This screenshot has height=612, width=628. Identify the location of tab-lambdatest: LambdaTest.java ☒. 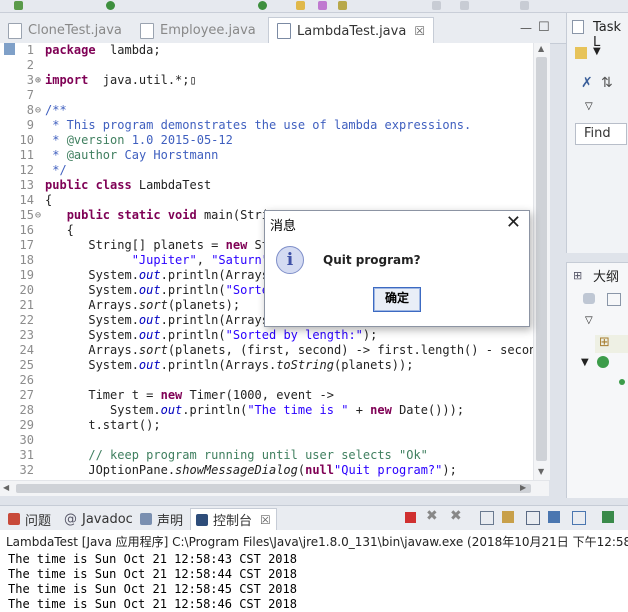
(351, 30).